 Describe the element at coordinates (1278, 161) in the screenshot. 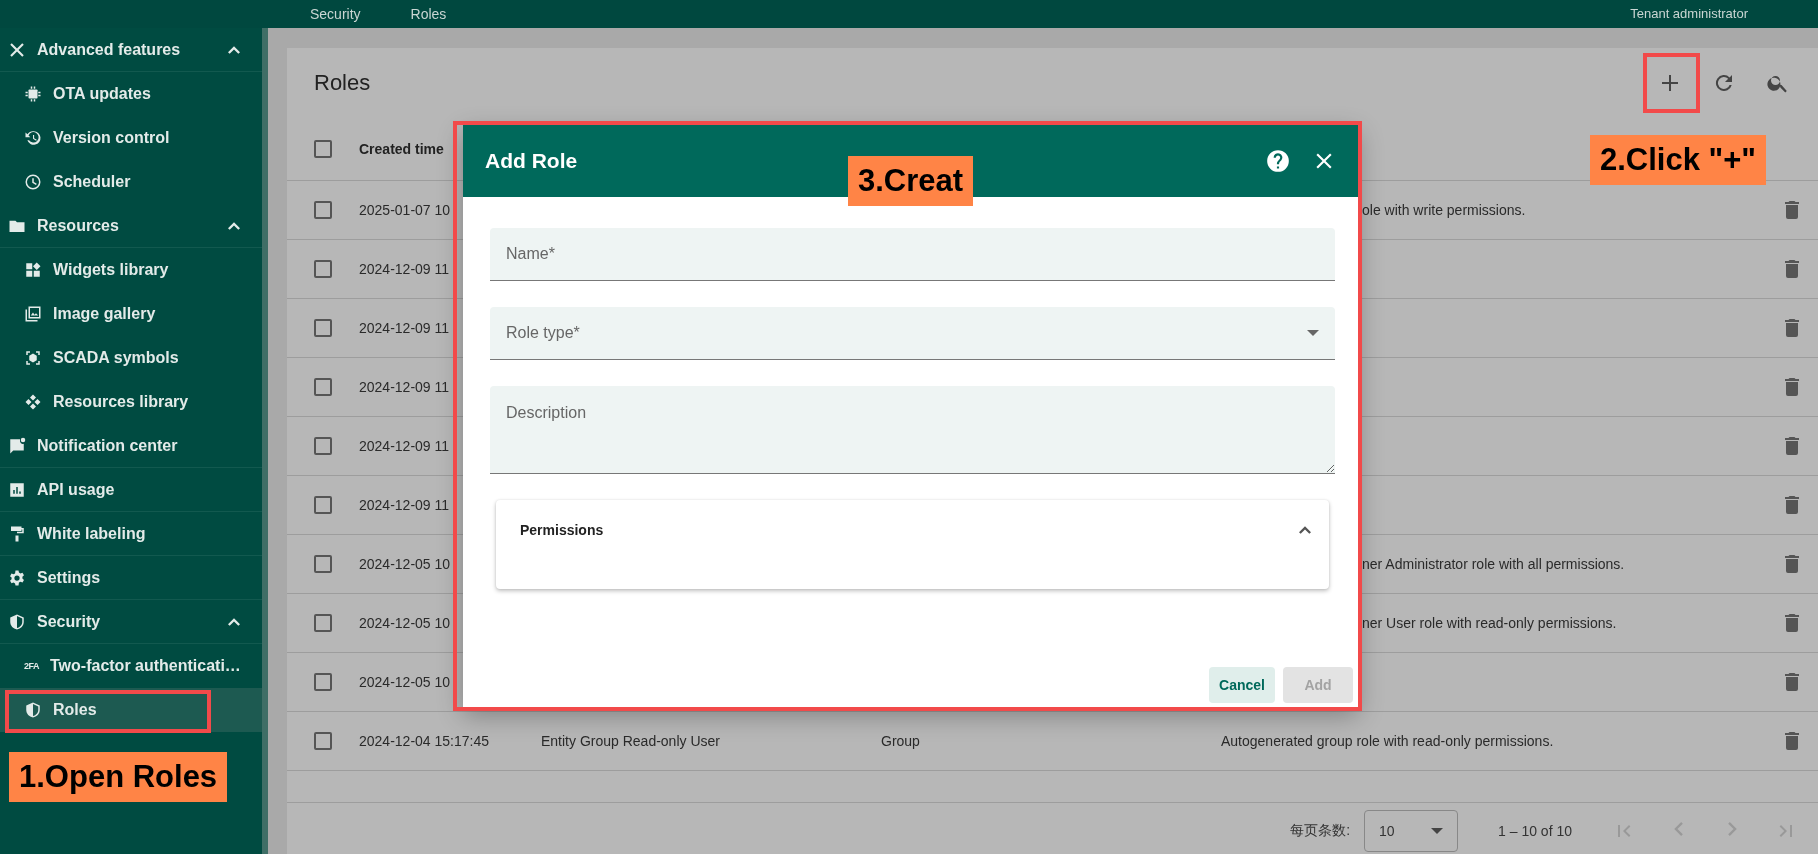

I see `help-icon` at that location.